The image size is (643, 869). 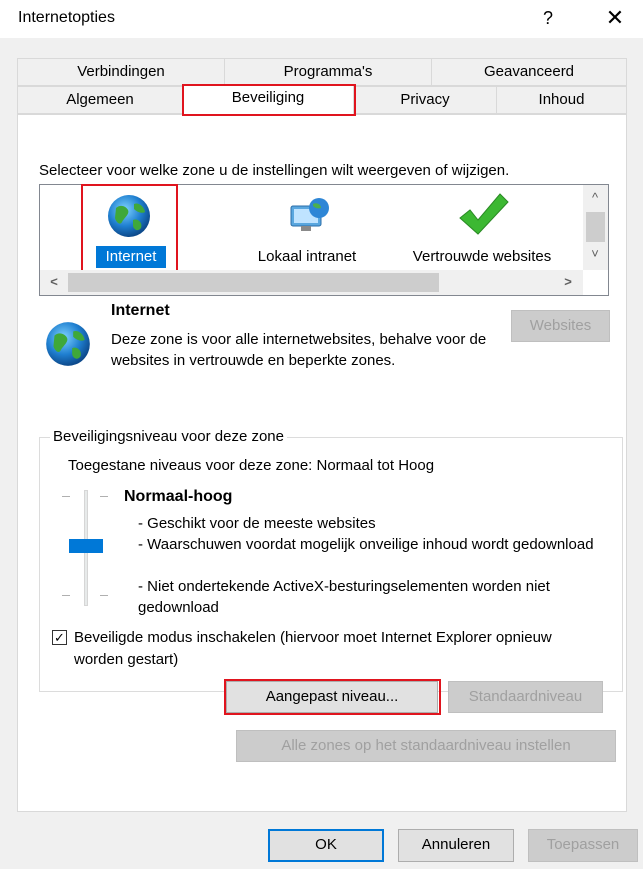 What do you see at coordinates (332, 697) in the screenshot?
I see `custom-level-highlight-box` at bounding box center [332, 697].